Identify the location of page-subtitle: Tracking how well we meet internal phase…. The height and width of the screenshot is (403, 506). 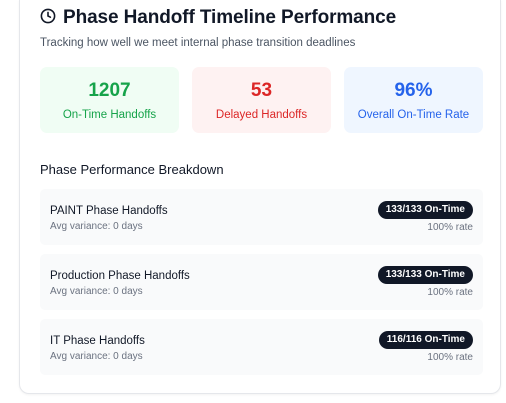
(198, 43).